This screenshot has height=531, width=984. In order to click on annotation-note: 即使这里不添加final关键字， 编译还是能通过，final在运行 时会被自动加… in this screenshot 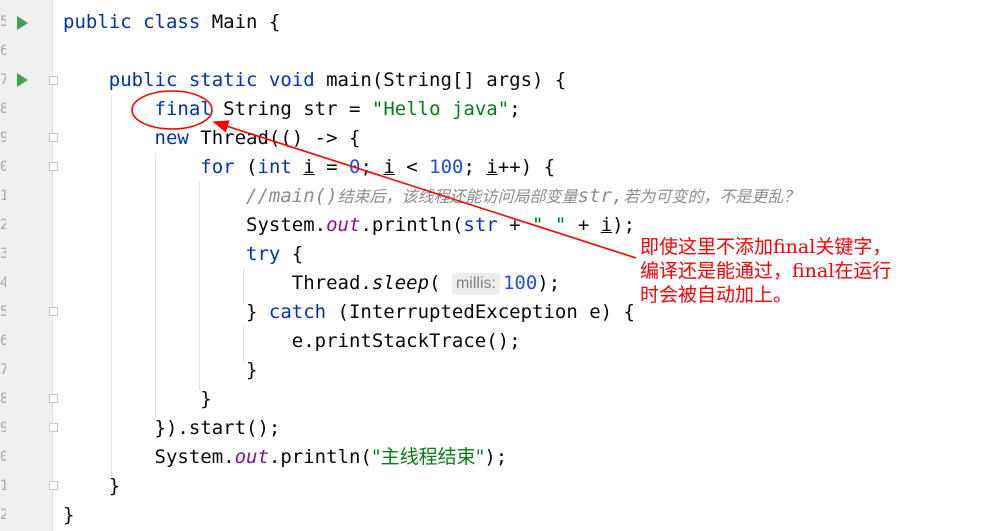, I will do `click(766, 271)`.